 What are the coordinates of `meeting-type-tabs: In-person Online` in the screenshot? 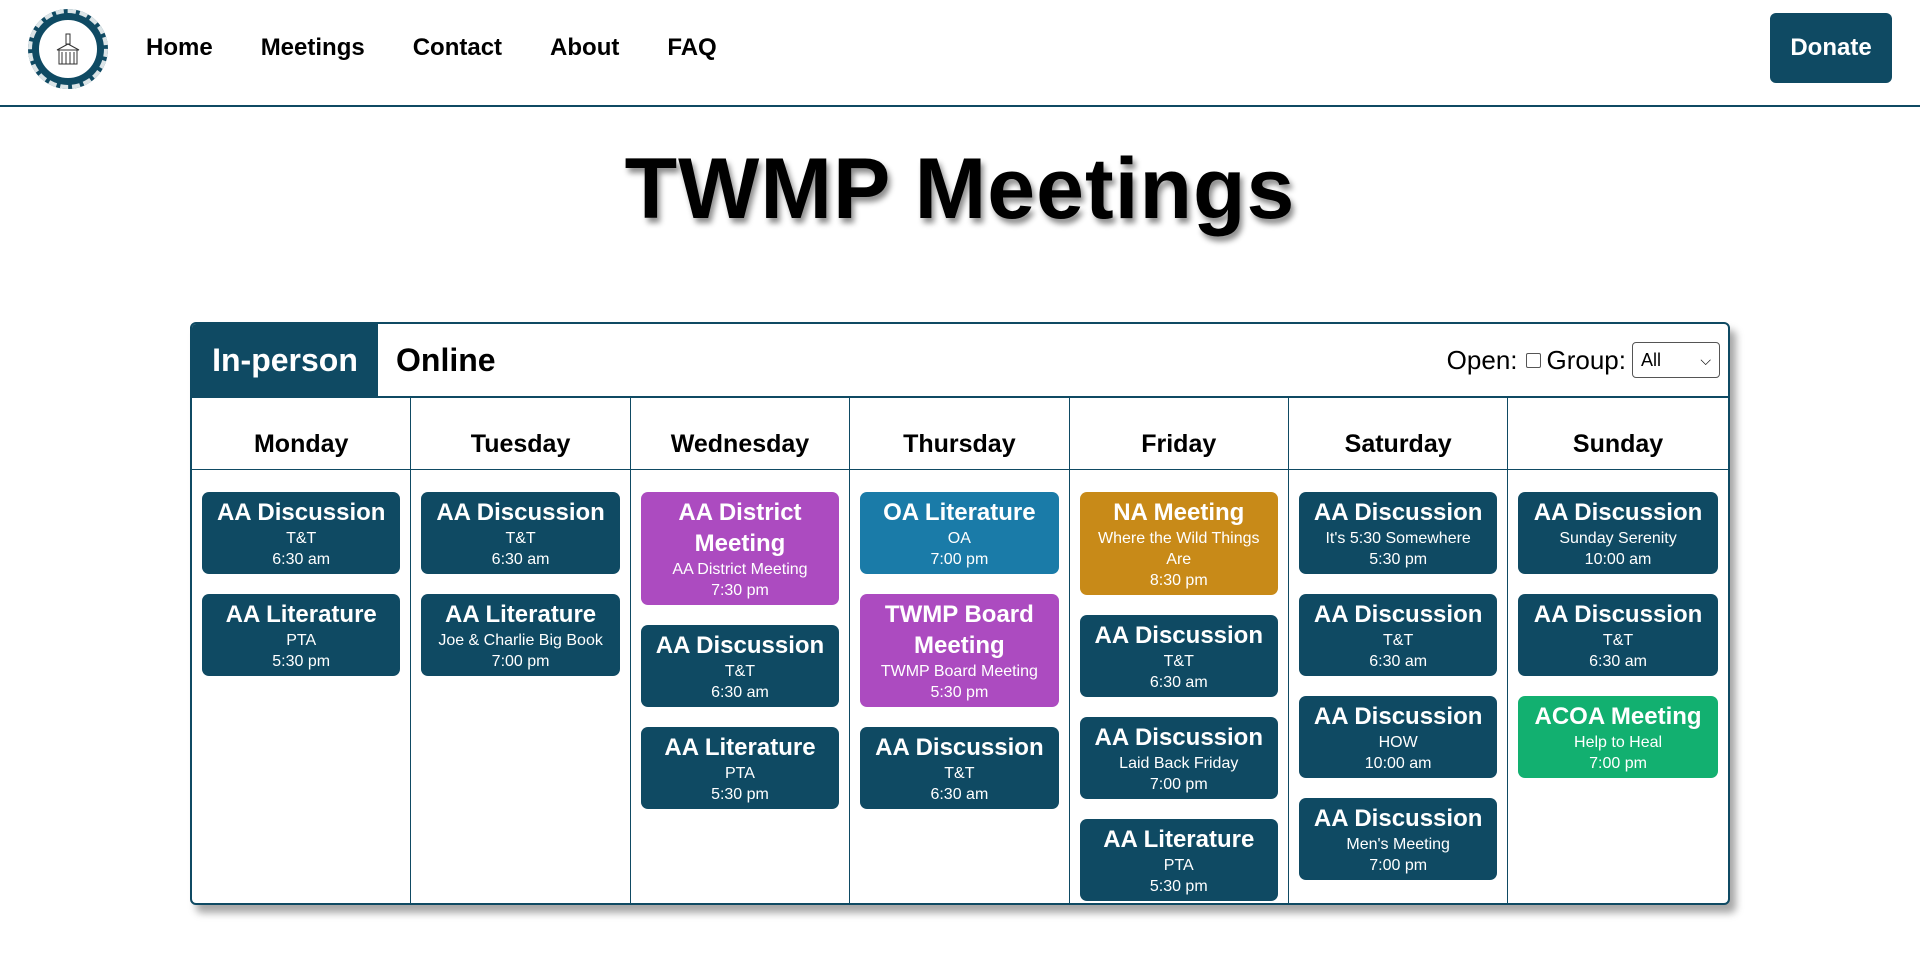 It's located at (355, 360).